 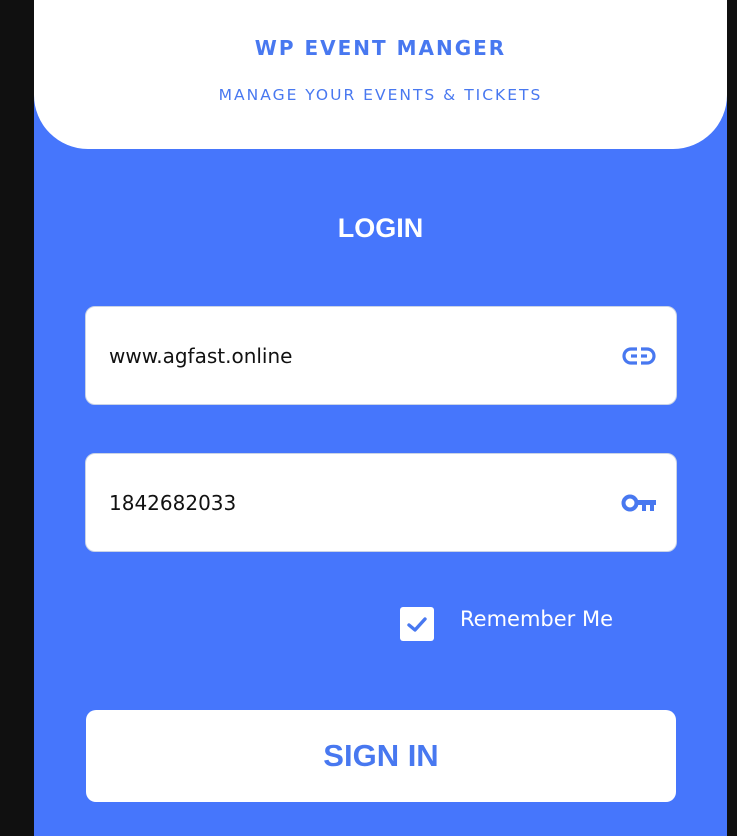 I want to click on password-field, so click(x=381, y=502).